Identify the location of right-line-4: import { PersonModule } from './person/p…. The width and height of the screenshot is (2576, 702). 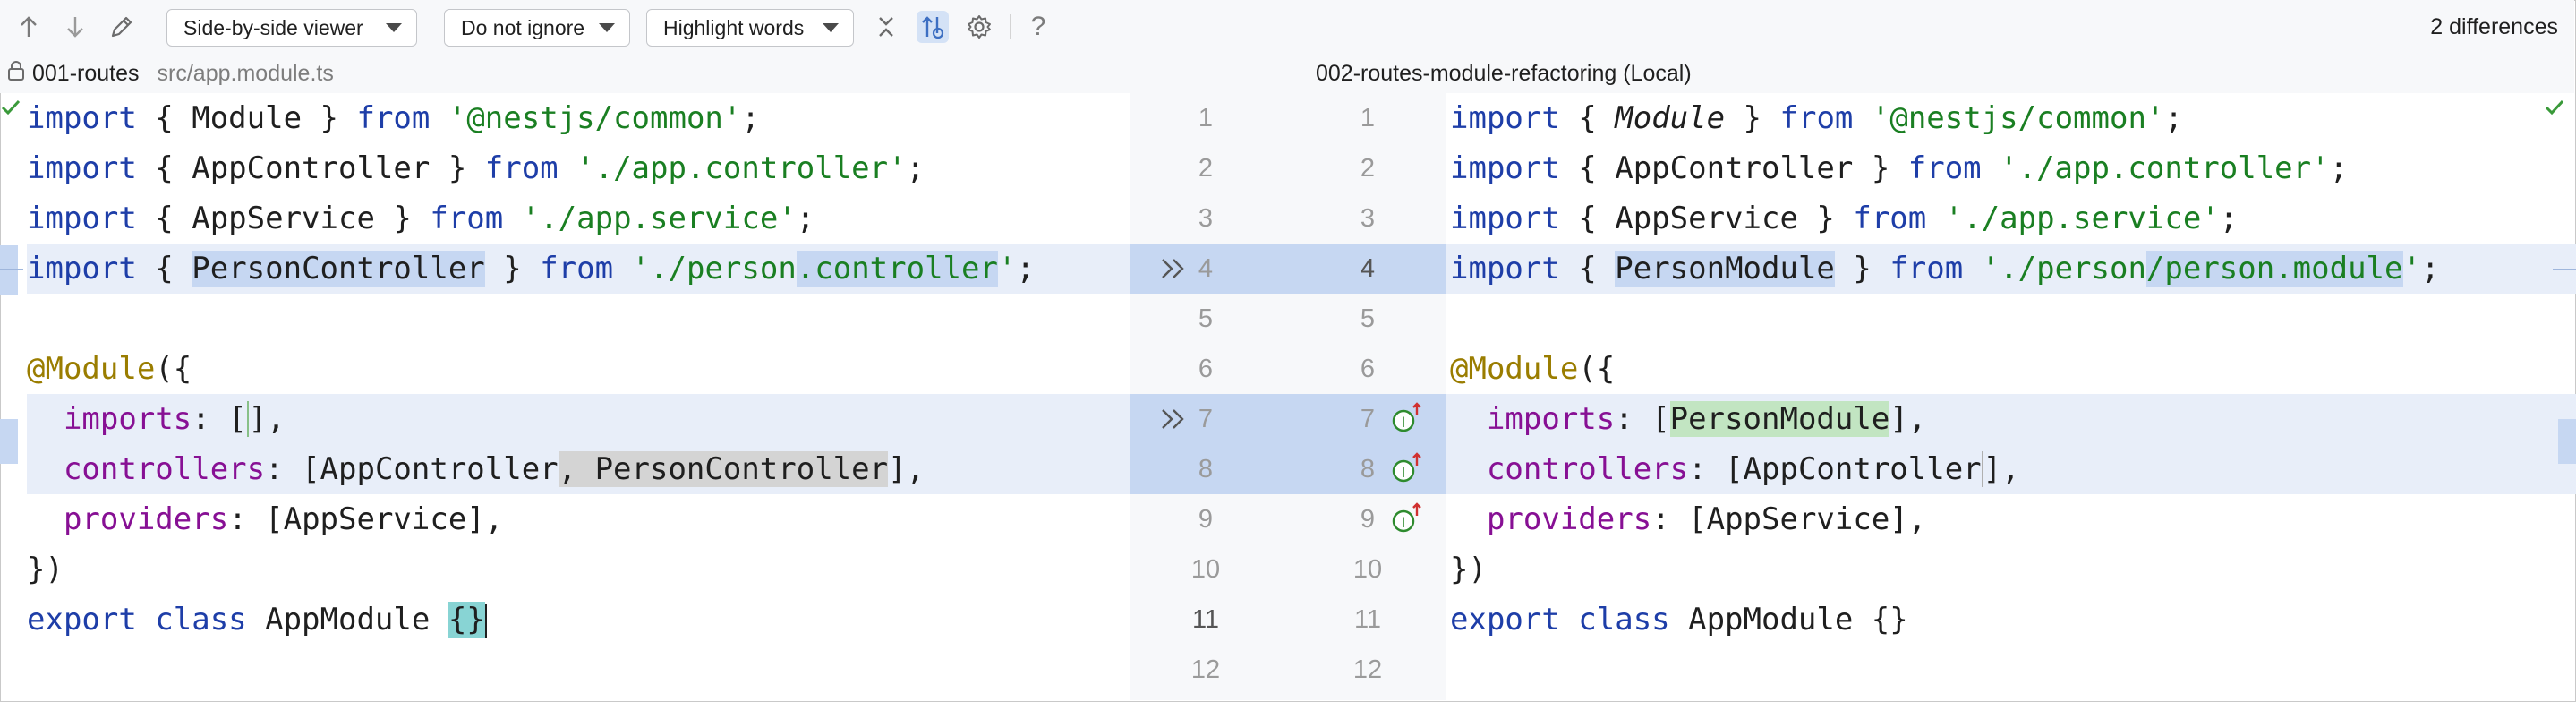
(1945, 269).